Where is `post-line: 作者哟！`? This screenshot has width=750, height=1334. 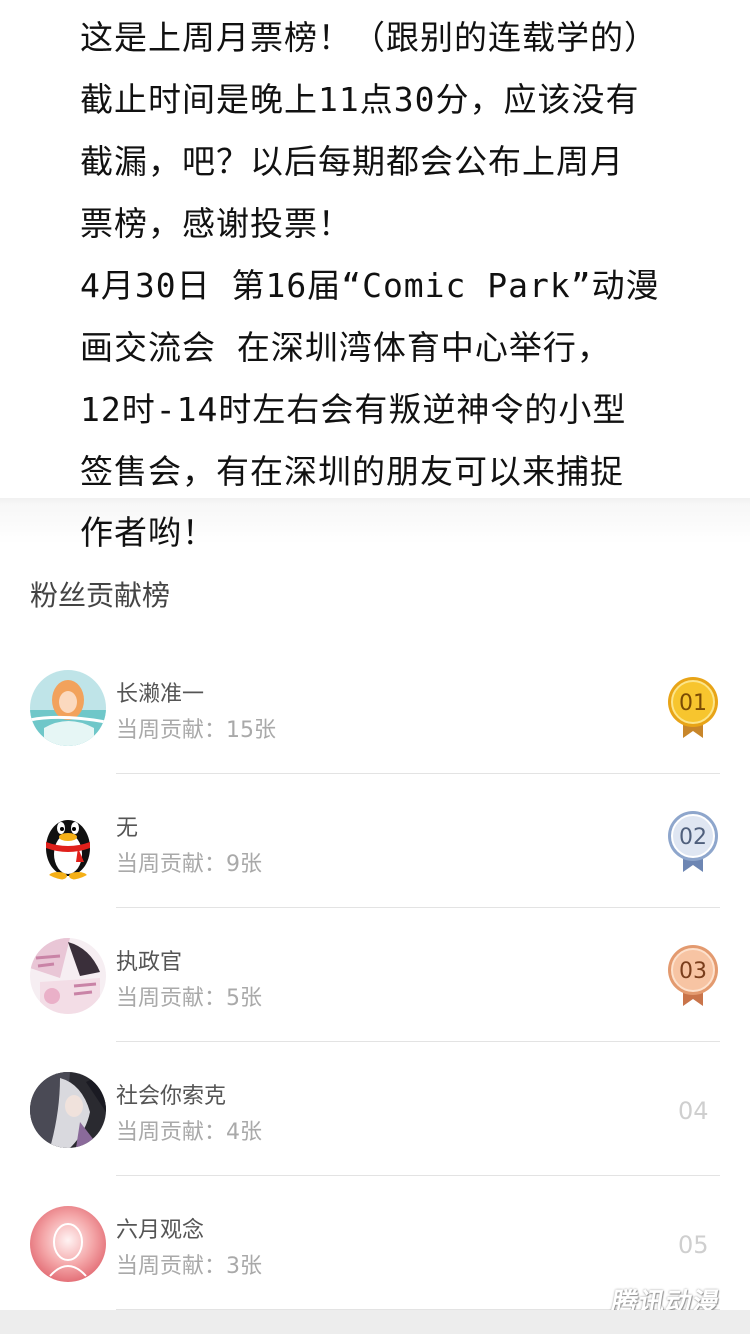 post-line: 作者哟！ is located at coordinates (148, 532).